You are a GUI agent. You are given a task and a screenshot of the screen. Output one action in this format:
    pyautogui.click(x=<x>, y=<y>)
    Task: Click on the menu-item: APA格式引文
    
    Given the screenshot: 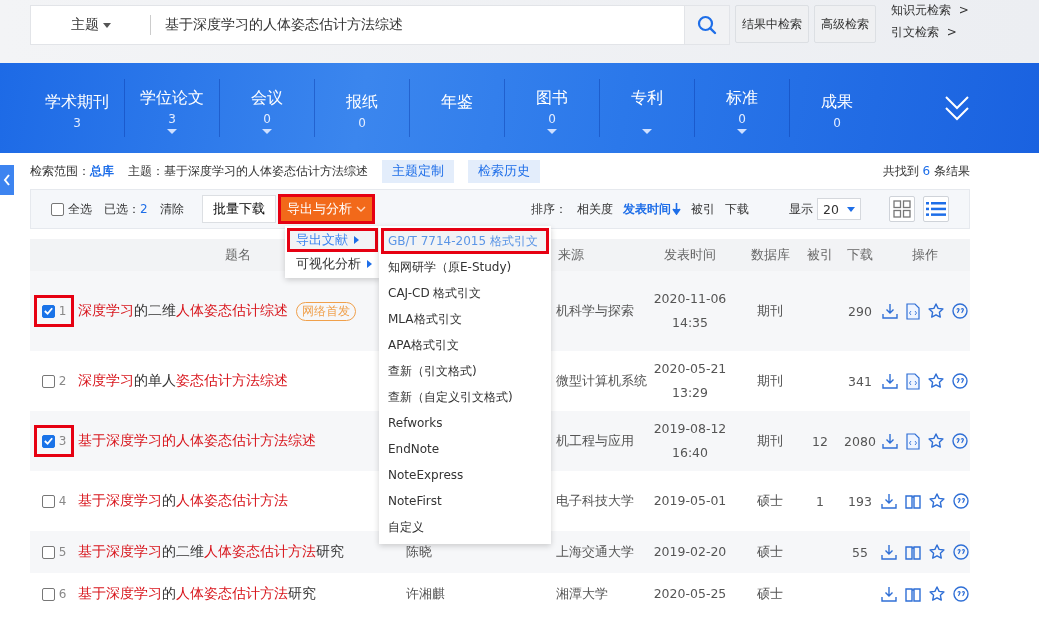 What is the action you would take?
    pyautogui.click(x=465, y=345)
    